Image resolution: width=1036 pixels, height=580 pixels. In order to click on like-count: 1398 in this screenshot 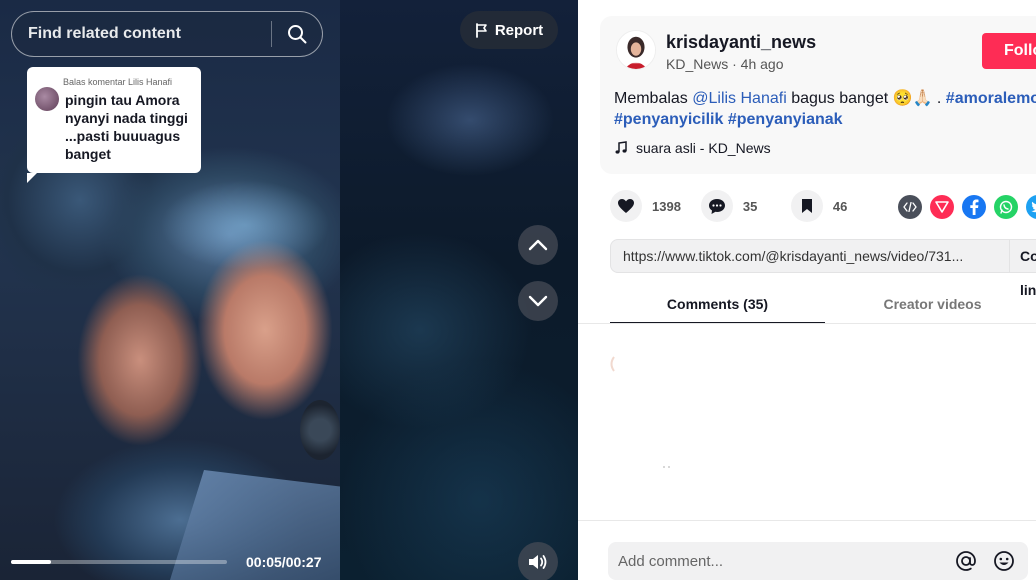, I will do `click(666, 206)`.